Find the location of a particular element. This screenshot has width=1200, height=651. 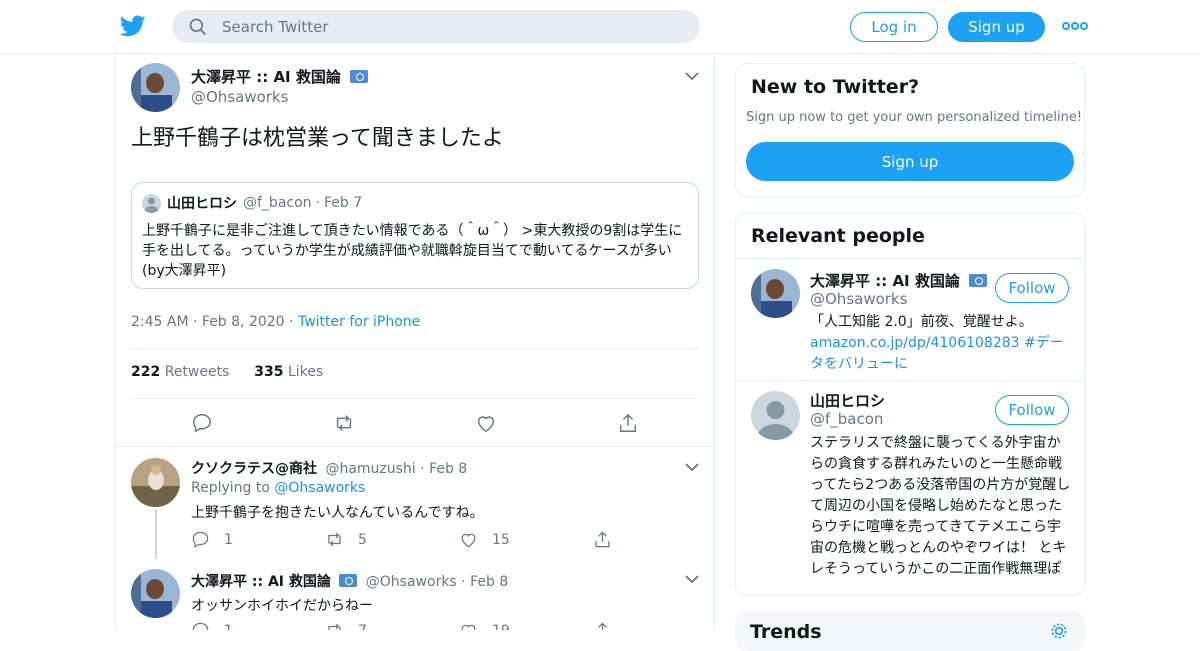

reply-text: 上野千鶴子を抱きたい人なんているんですね。 is located at coordinates (337, 513).